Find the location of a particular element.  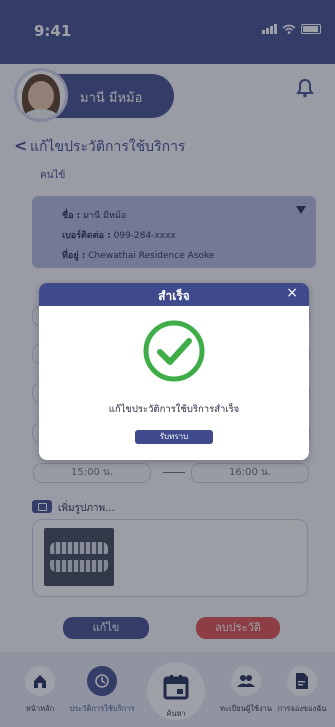

dialog-message: แก้ไขประวัติการใช้บริการสำเร็จ is located at coordinates (174, 409).